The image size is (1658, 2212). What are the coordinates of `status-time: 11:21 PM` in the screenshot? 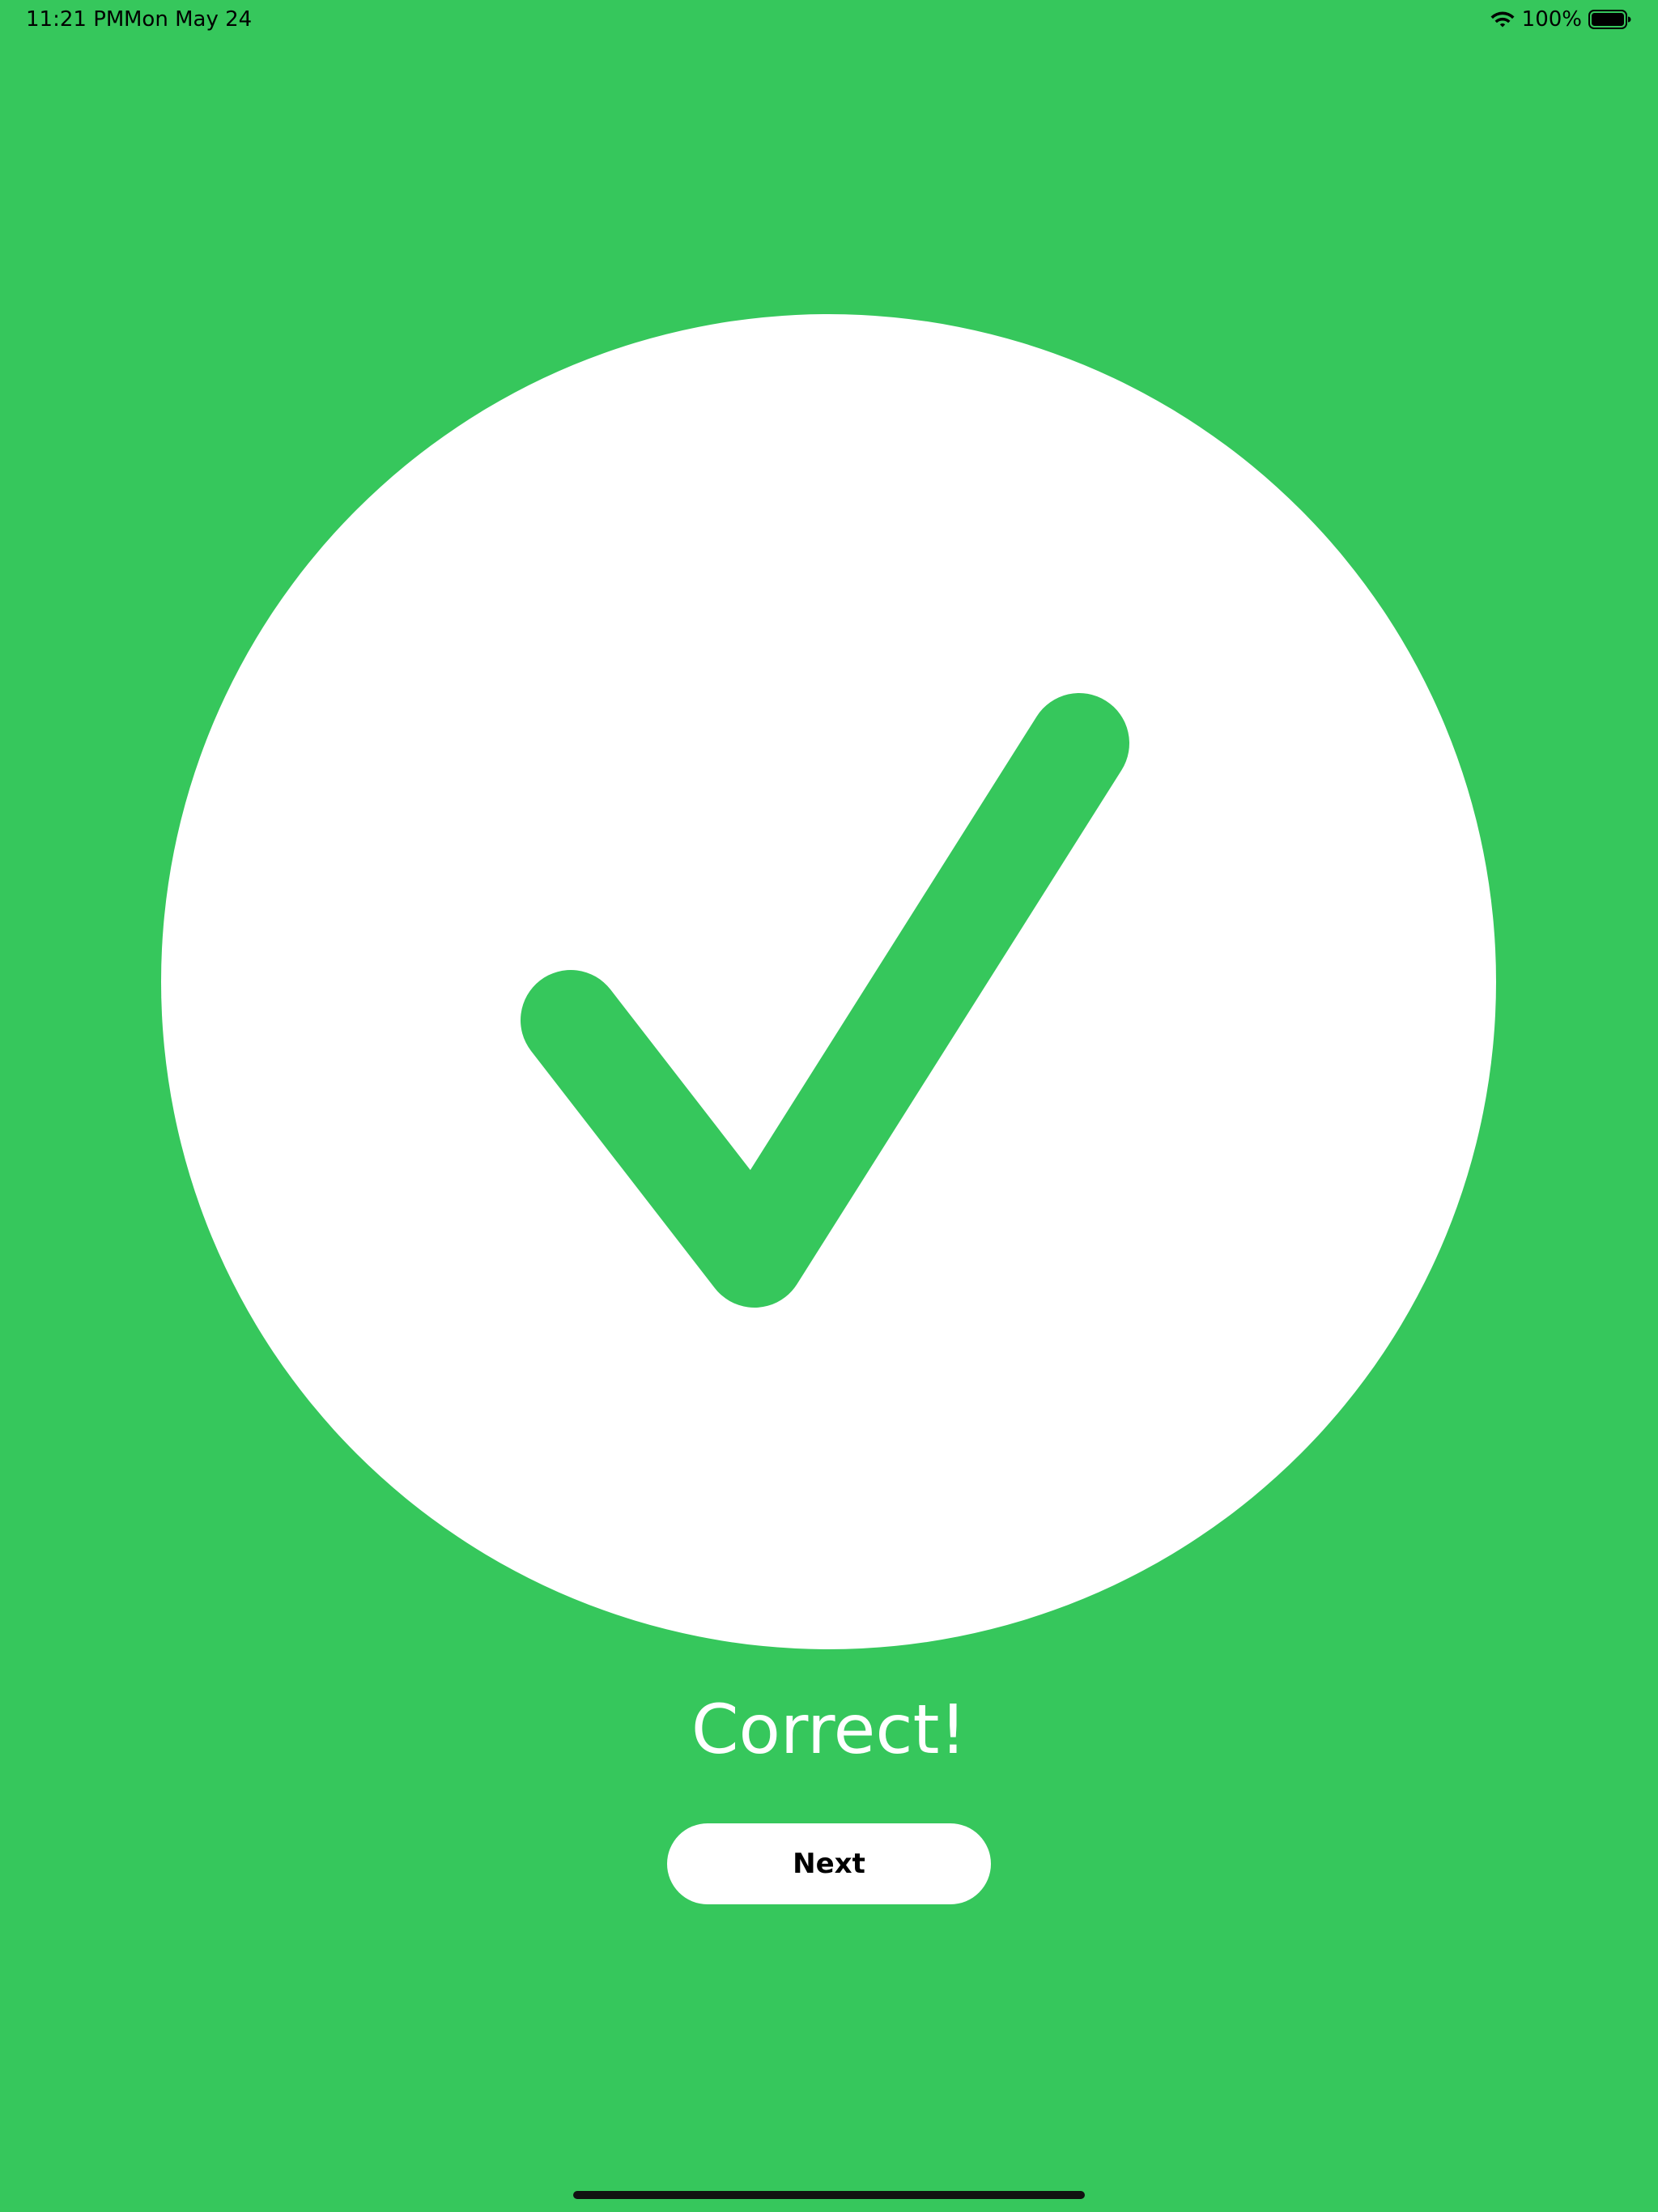 It's located at (75, 19).